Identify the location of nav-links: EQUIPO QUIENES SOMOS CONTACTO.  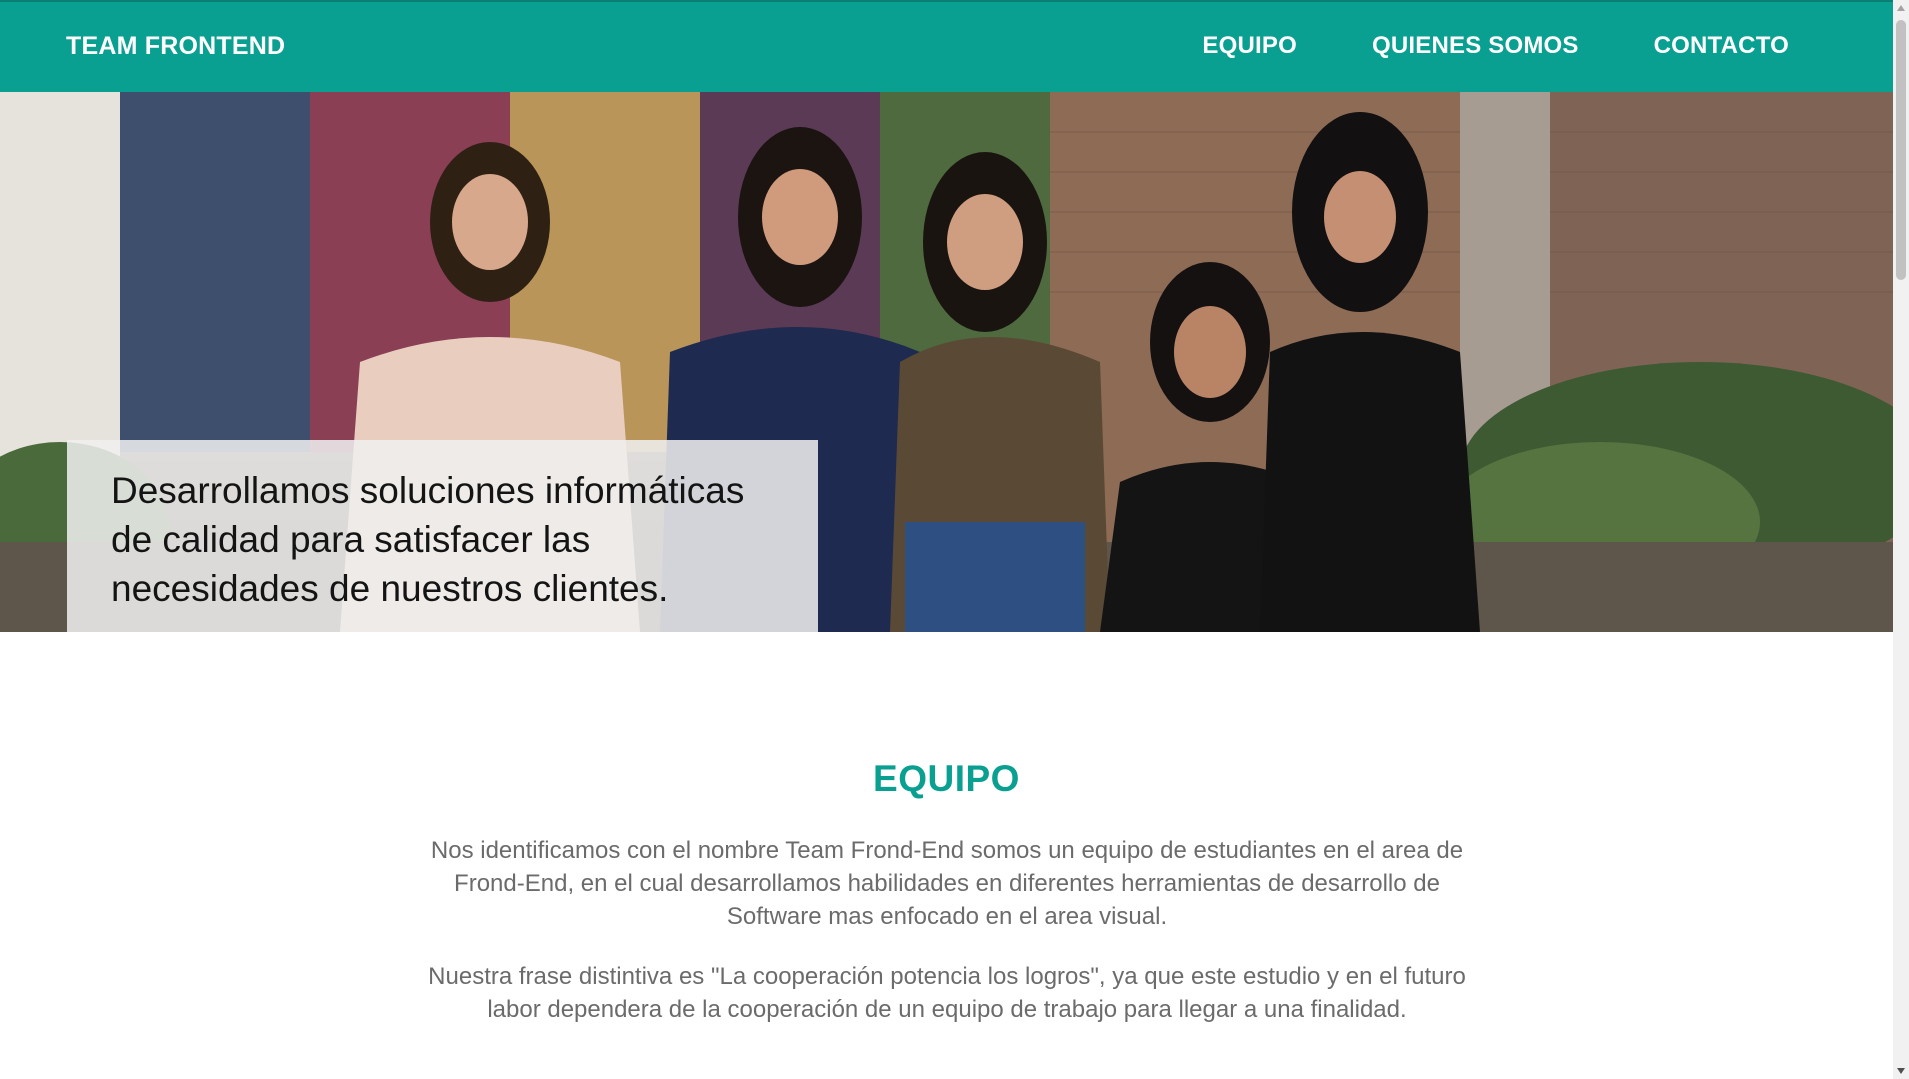
(1495, 46).